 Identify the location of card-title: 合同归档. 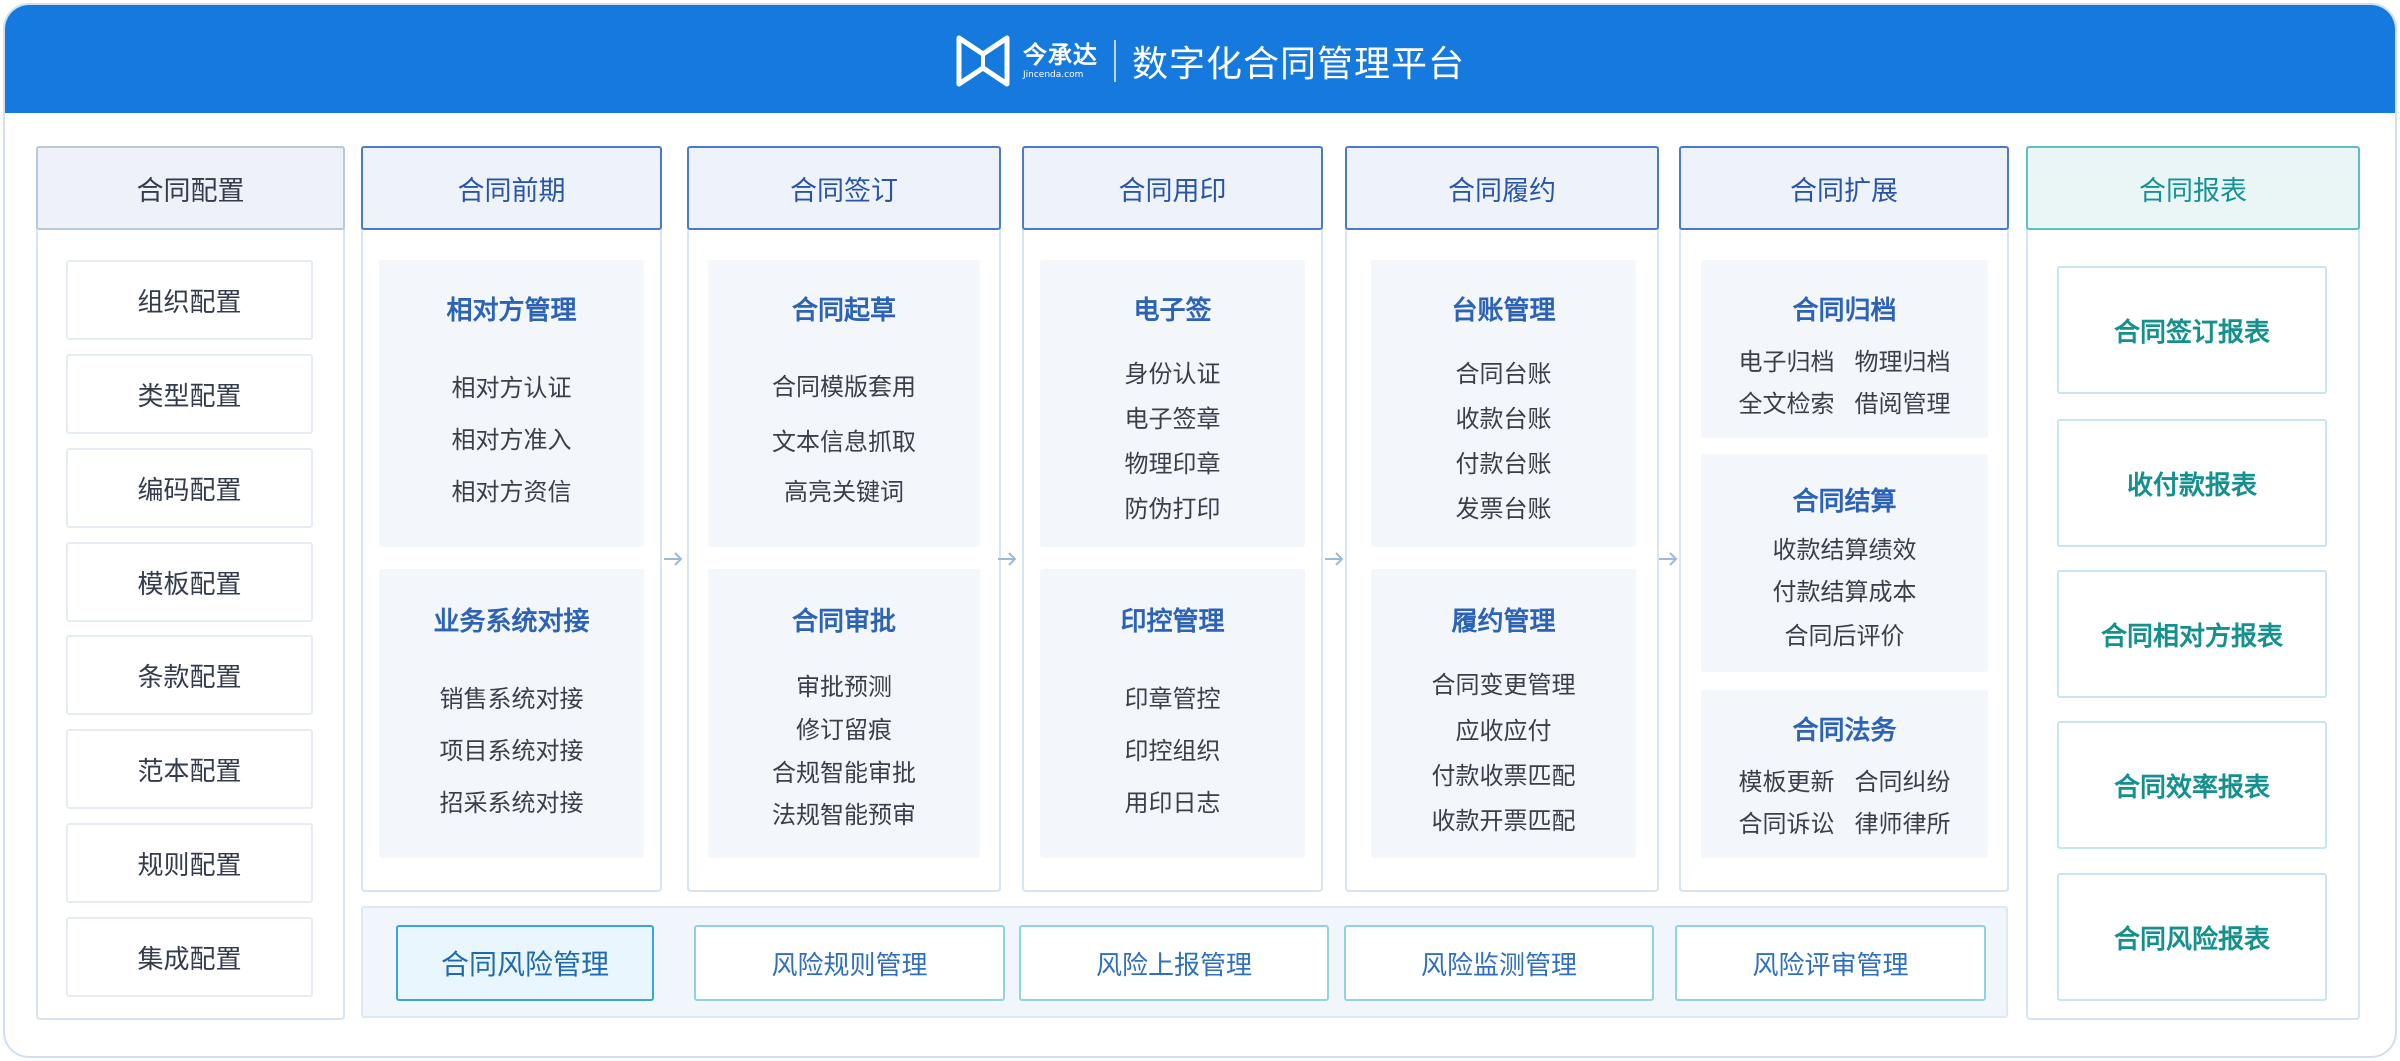
(1844, 311).